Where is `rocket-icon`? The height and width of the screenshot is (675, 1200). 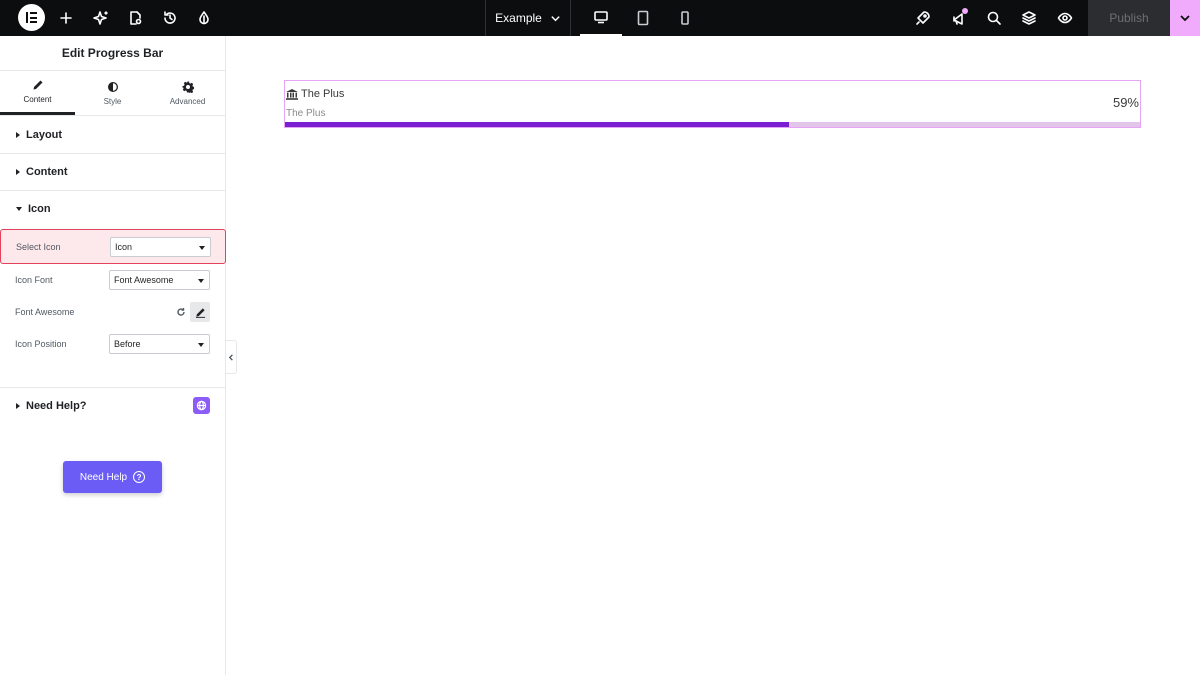
rocket-icon is located at coordinates (923, 18).